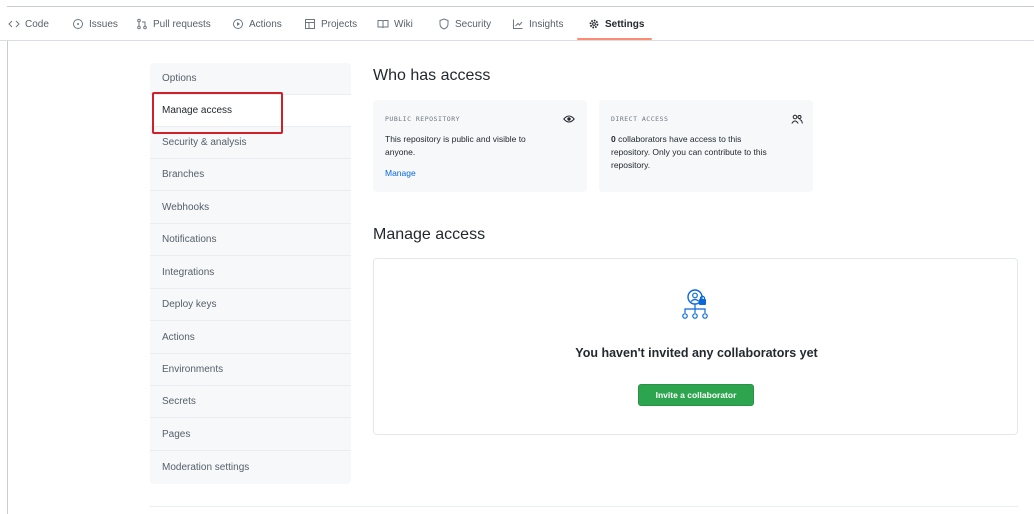  I want to click on sidebar-item-environments: Environments, so click(250, 370).